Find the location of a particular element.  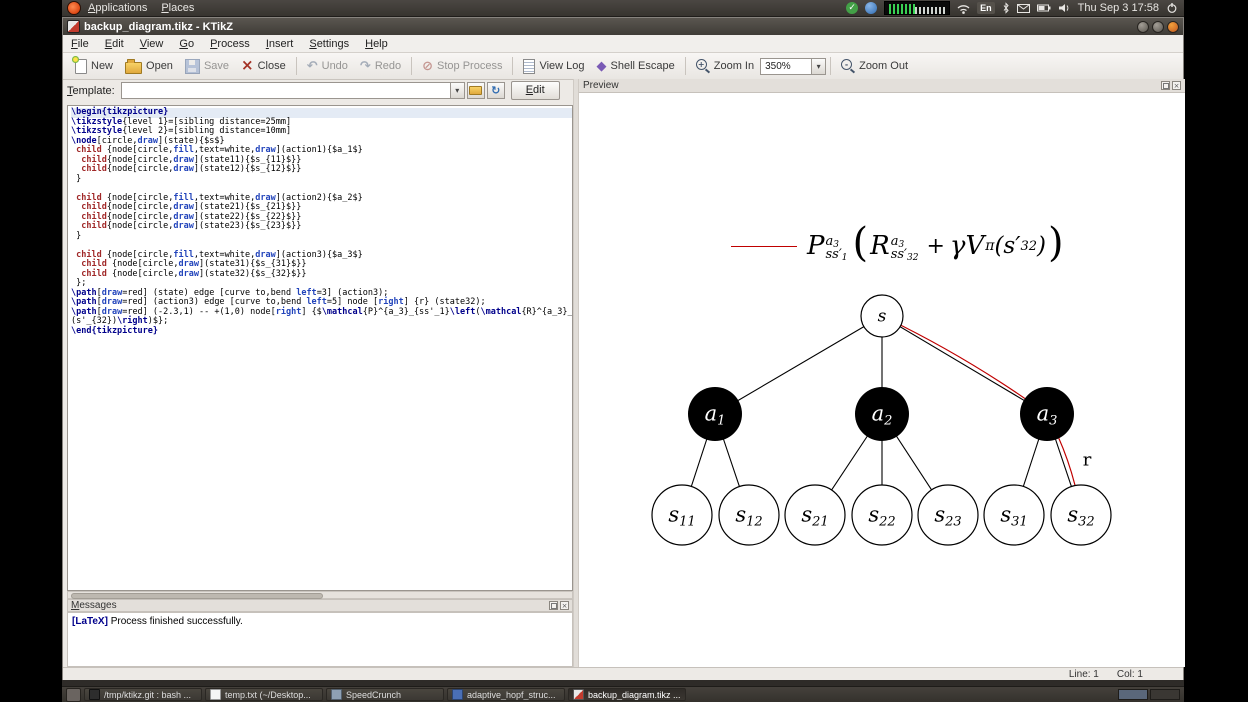

menu-insert: Insert is located at coordinates (280, 44).